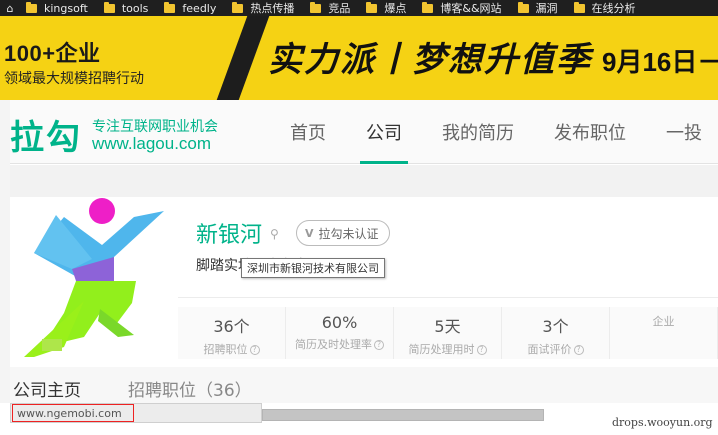 This screenshot has width=718, height=435. Describe the element at coordinates (199, 8) in the screenshot. I see `bookmark-label: feedly` at that location.